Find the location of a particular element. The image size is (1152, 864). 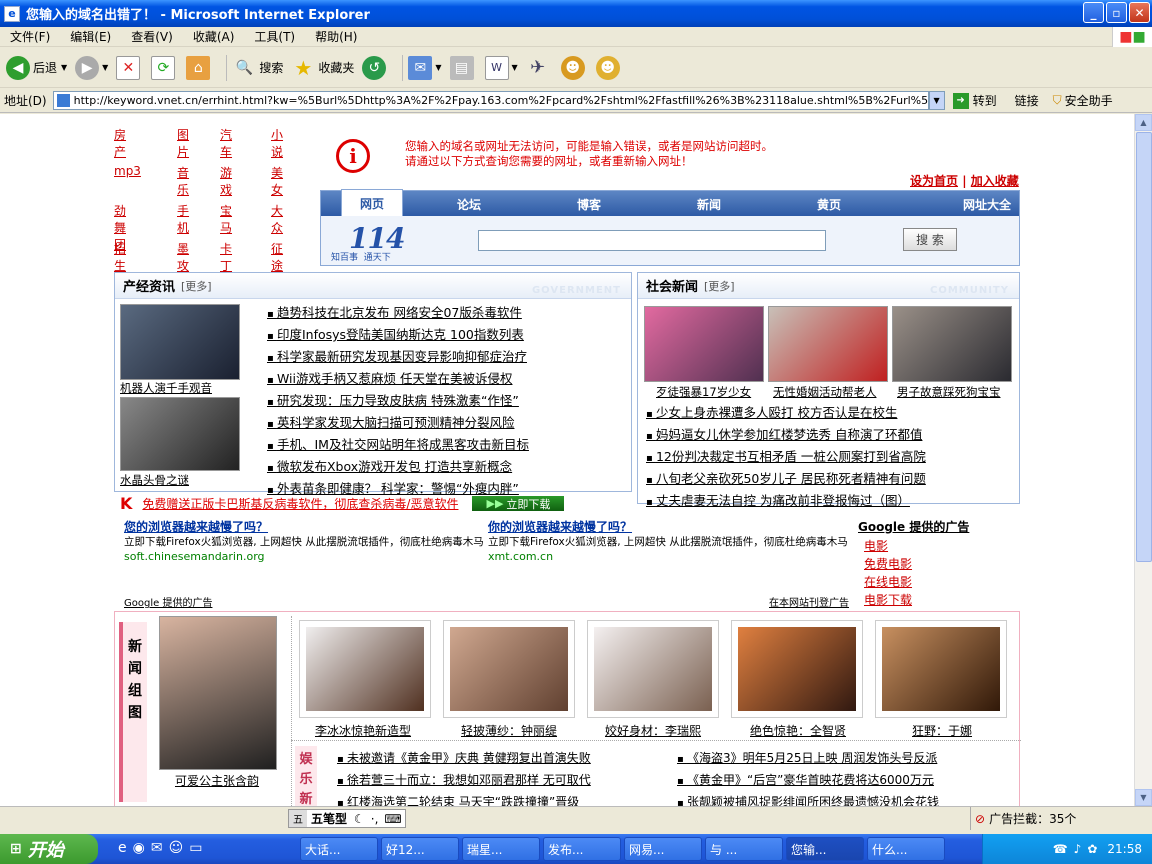

cat-link: 征途 is located at coordinates (277, 257).